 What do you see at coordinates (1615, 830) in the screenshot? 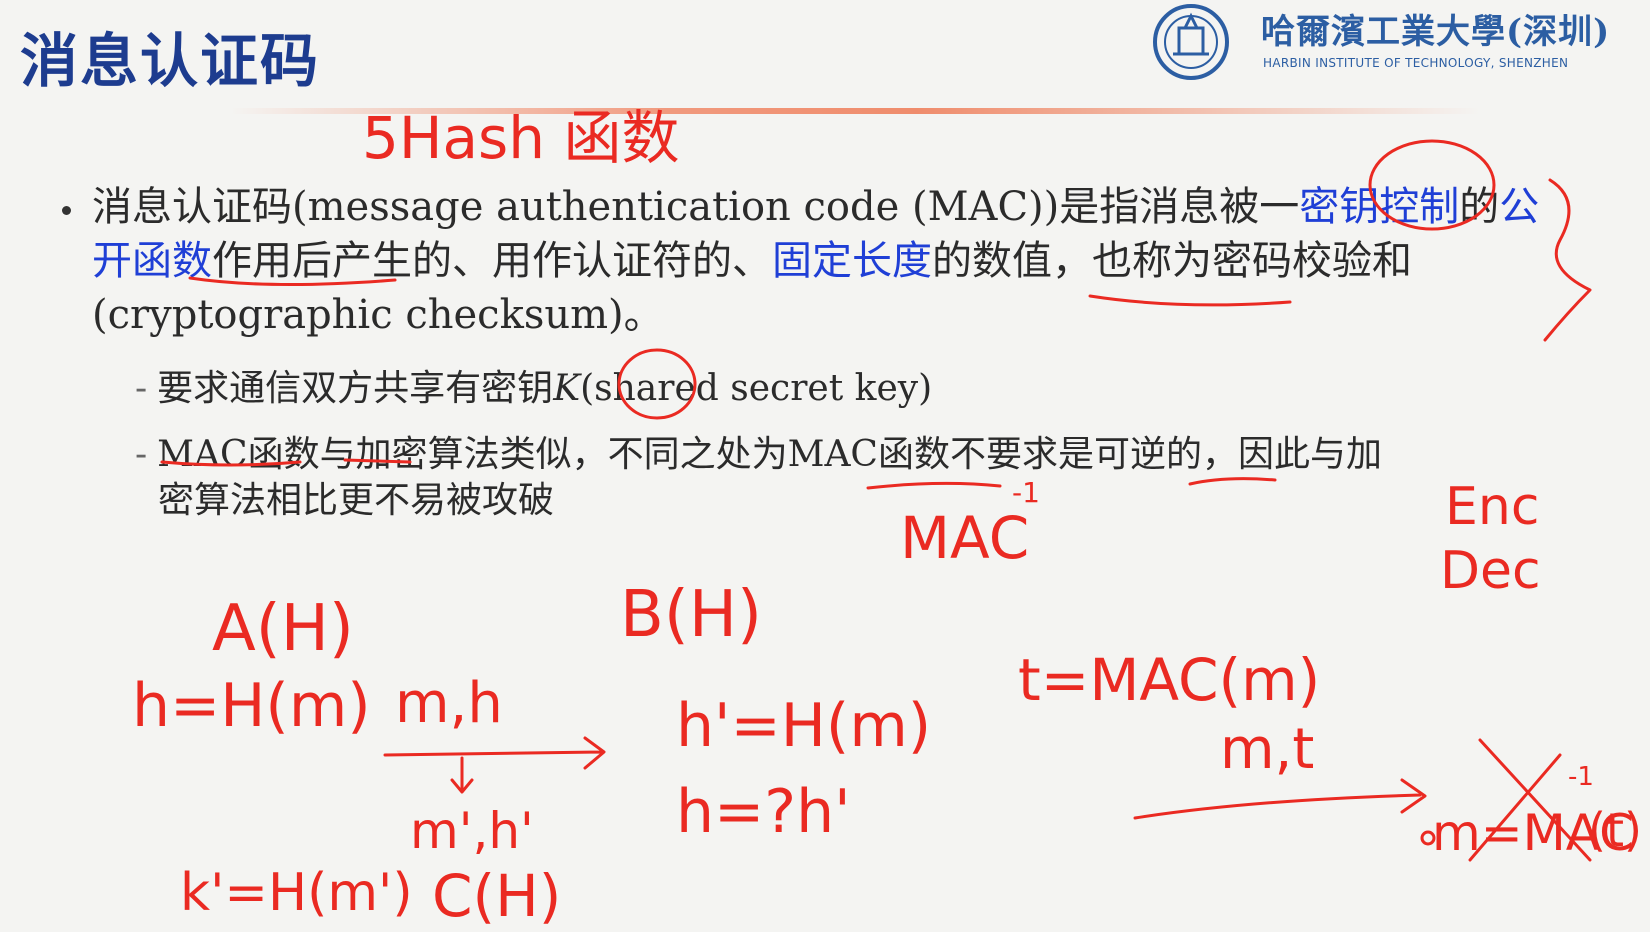
I see `annotation-mac-inv-arg: (t)` at bounding box center [1615, 830].